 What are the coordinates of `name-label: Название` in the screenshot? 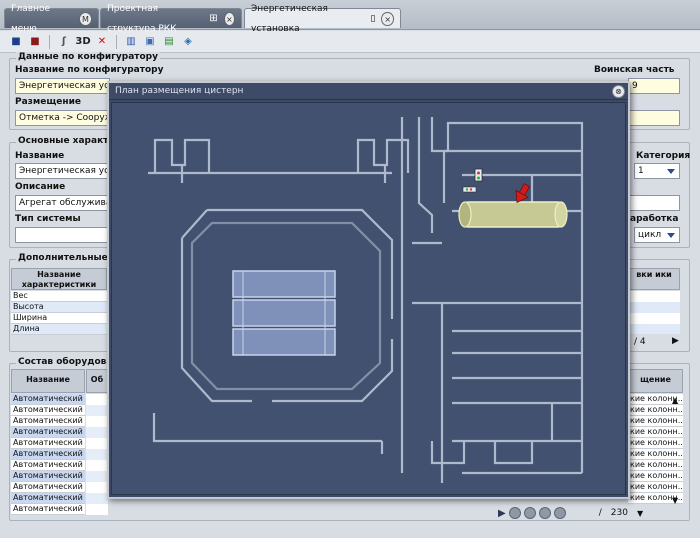 It's located at (40, 156).